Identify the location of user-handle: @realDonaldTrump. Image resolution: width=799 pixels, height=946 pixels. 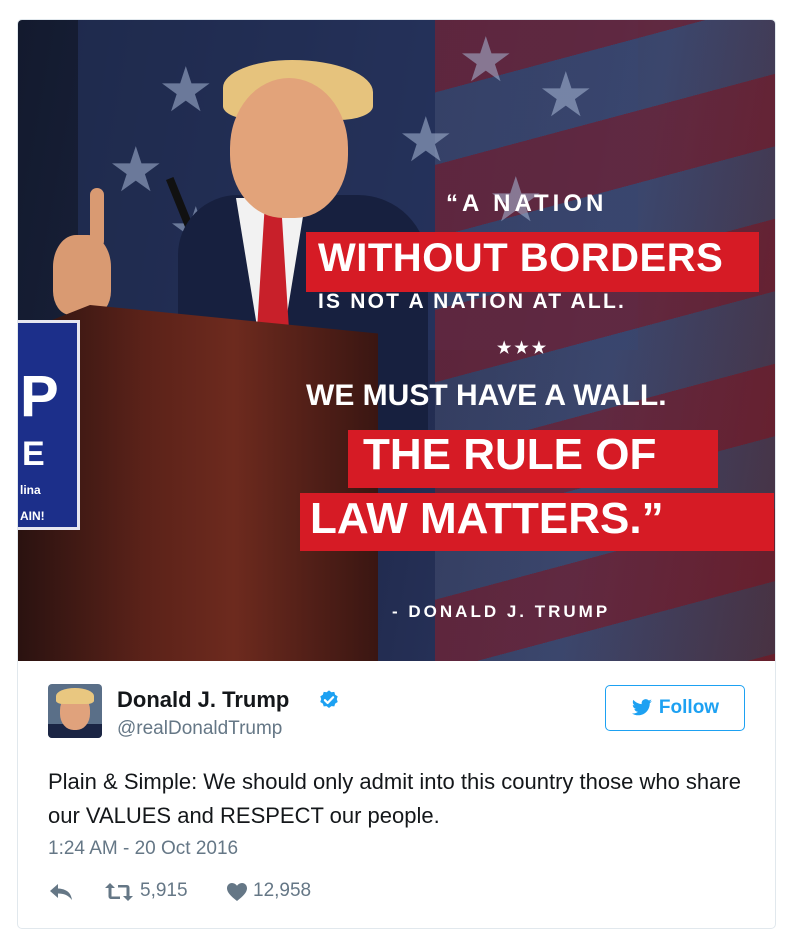
(199, 729).